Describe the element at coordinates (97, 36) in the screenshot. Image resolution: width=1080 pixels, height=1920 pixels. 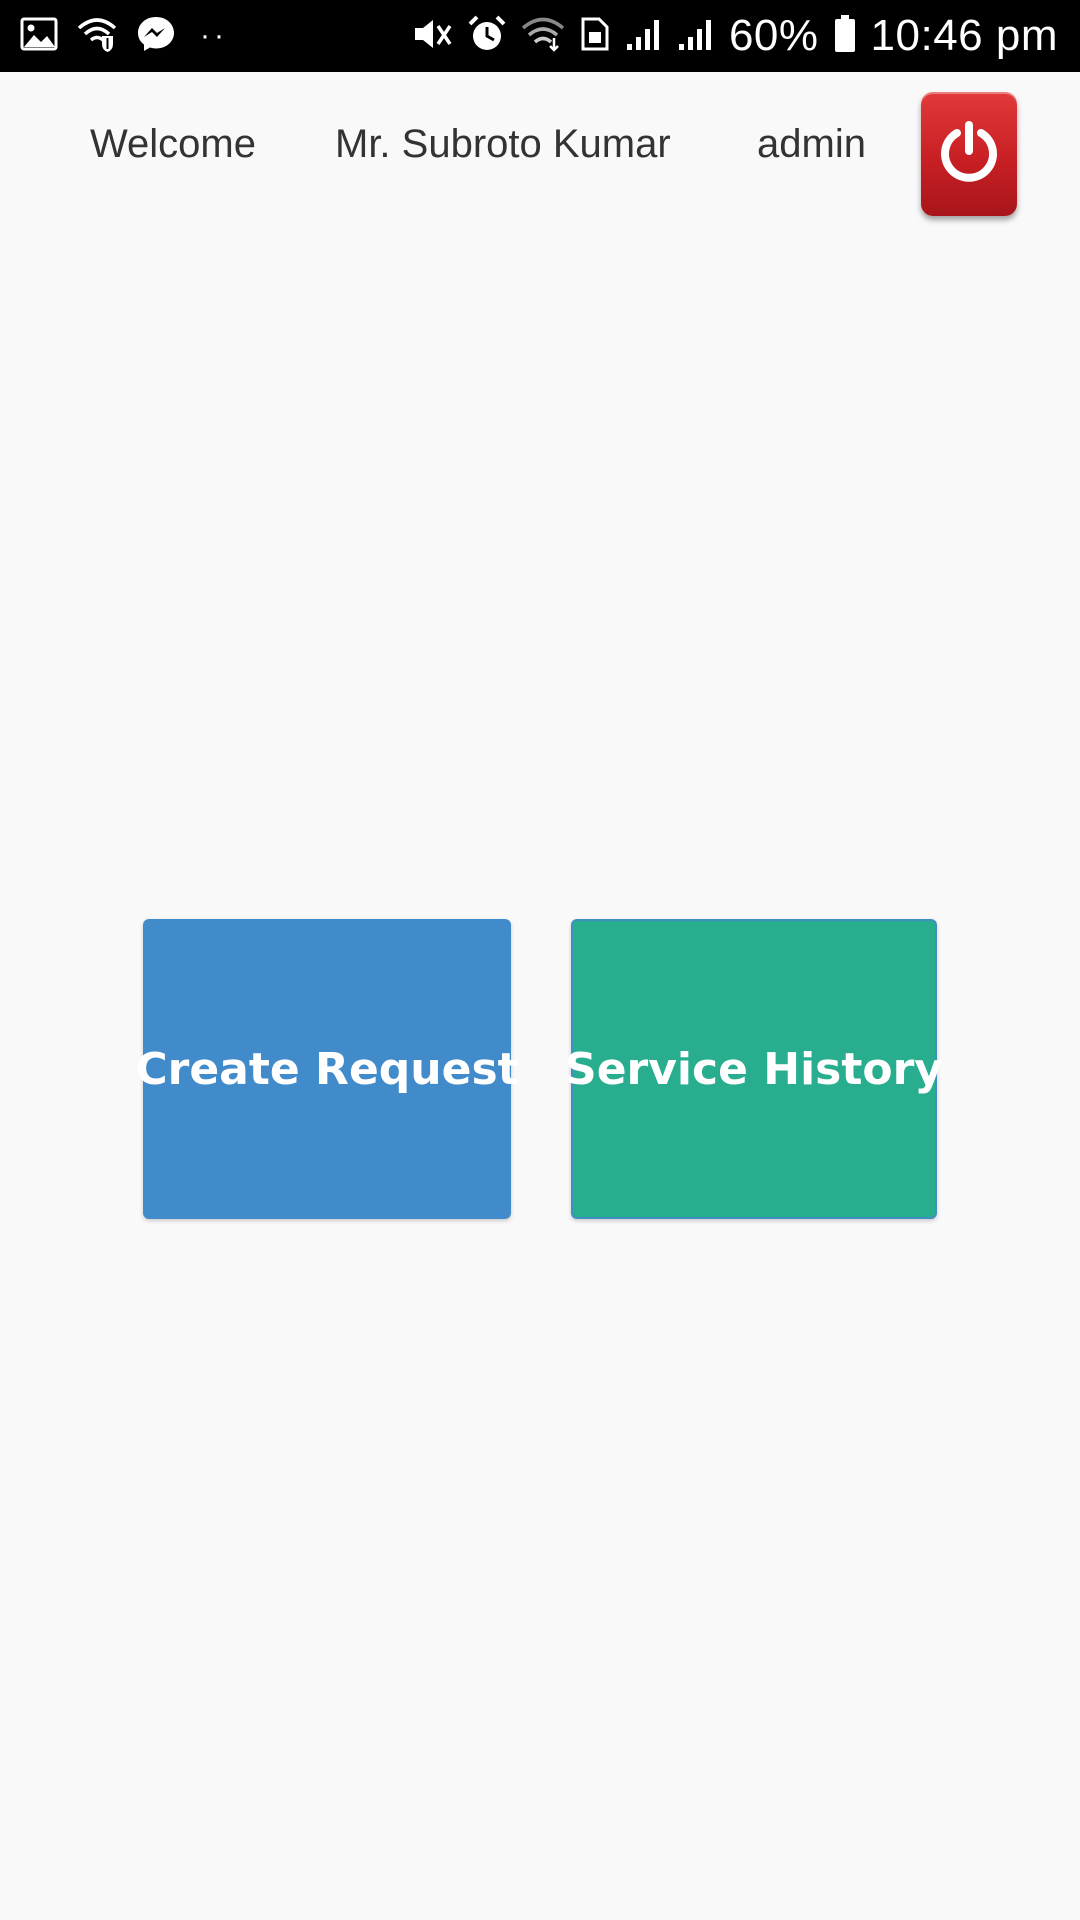
I see `wifi-shield-icon` at that location.